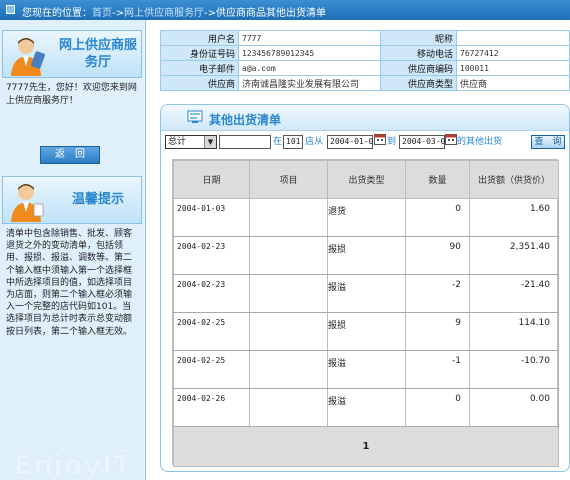 Image resolution: width=570 pixels, height=480 pixels. Describe the element at coordinates (514, 255) in the screenshot. I see `row-amount: 2,351.40` at that location.